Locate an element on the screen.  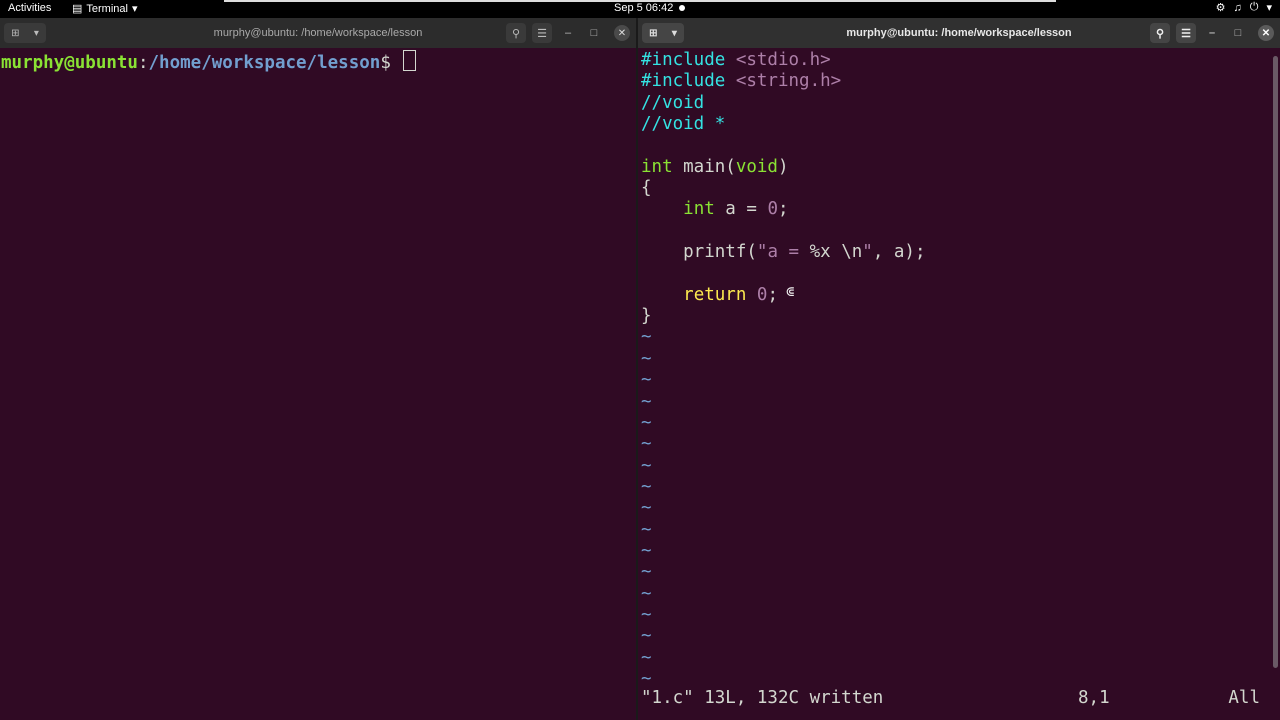
code-line: #include <stdio.h> is located at coordinates (783, 60).